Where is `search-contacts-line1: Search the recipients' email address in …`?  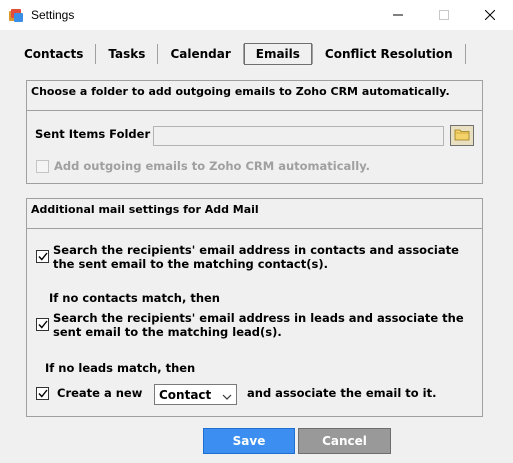
search-contacts-line1: Search the recipients' email address in … is located at coordinates (256, 250).